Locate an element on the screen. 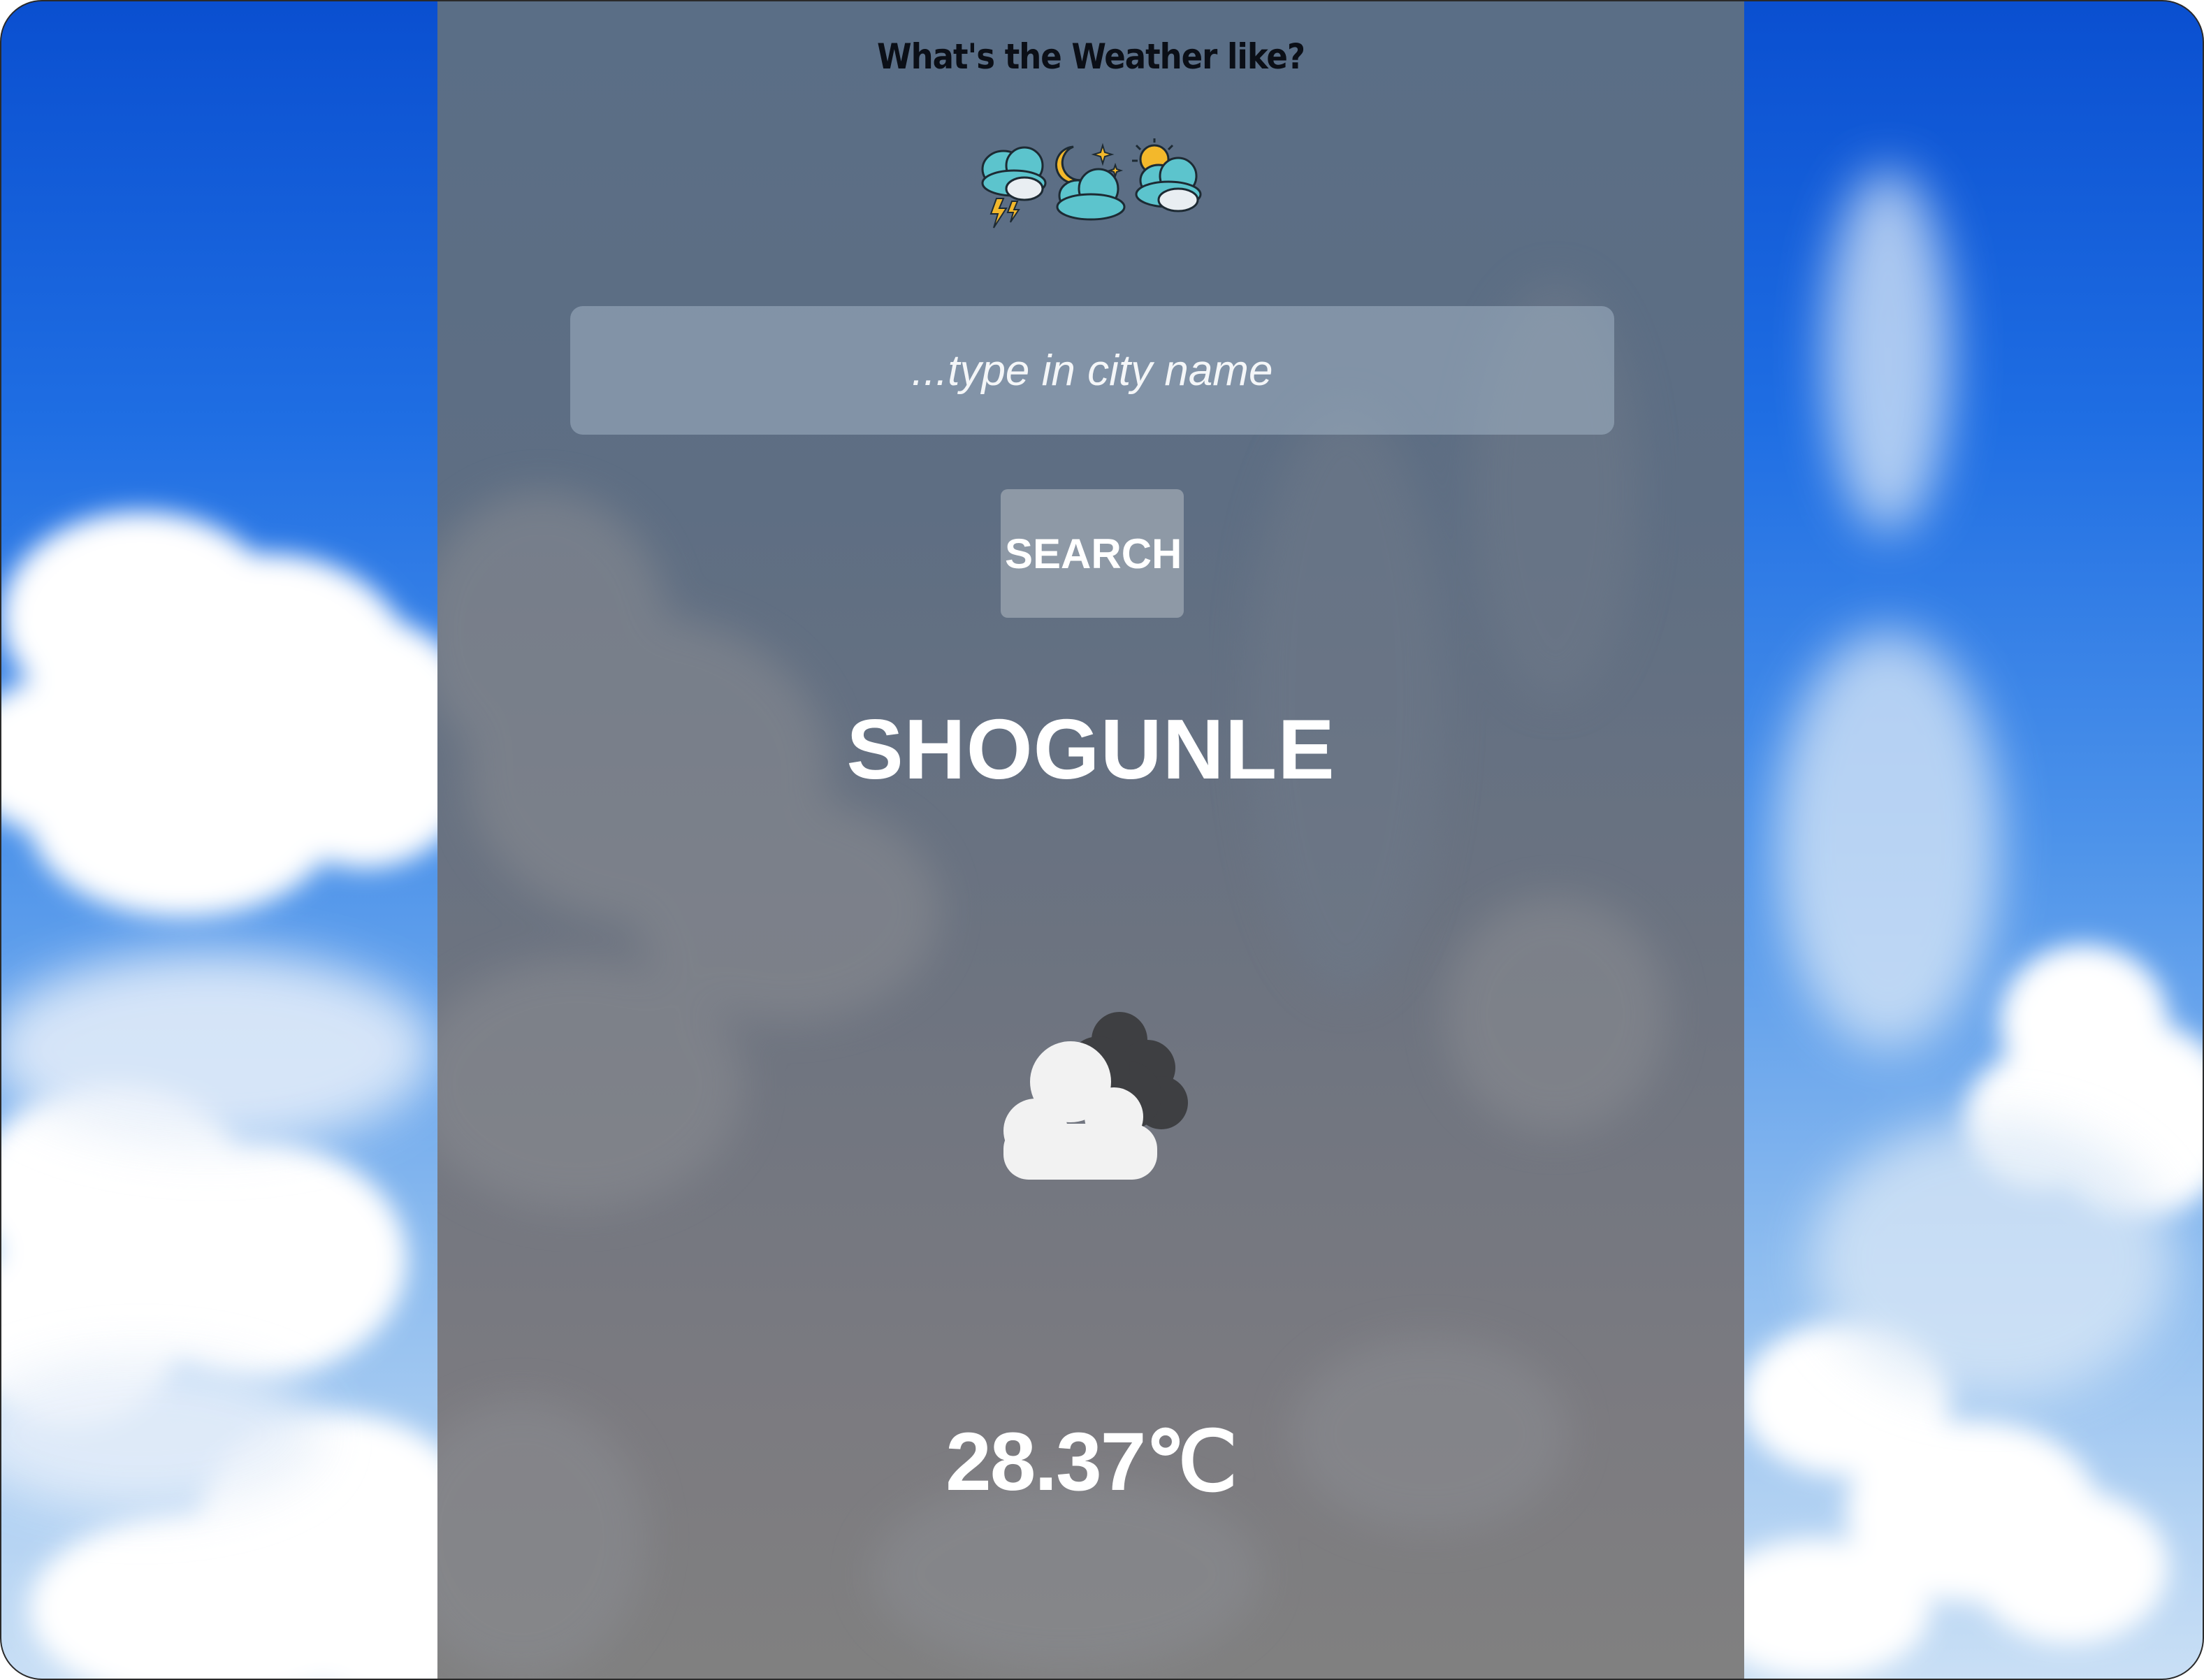 This screenshot has width=2204, height=1680. temperature-readout: 28.37℃ is located at coordinates (1092, 1462).